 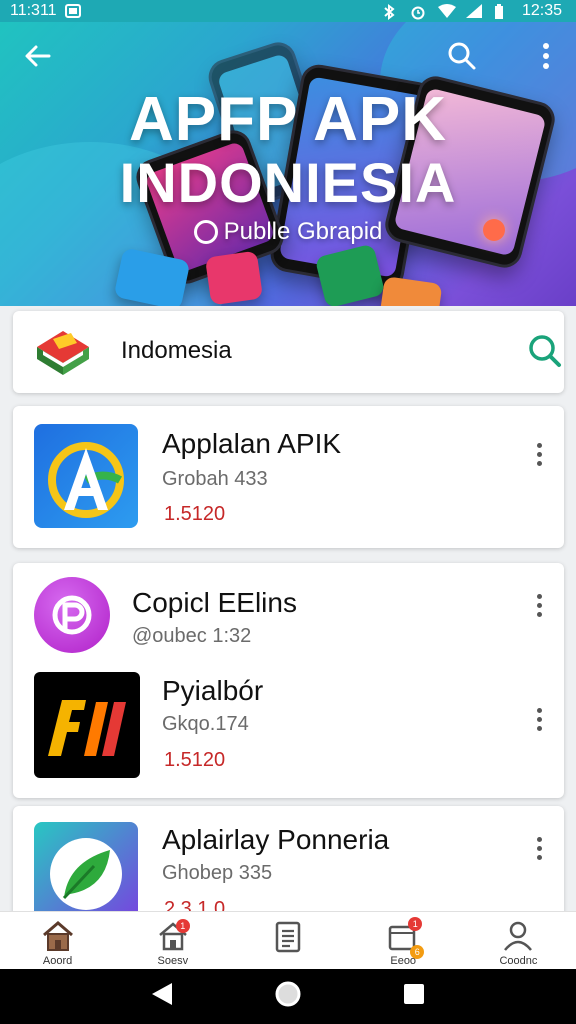 I want to click on bluetooth-icon, so click(x=390, y=12).